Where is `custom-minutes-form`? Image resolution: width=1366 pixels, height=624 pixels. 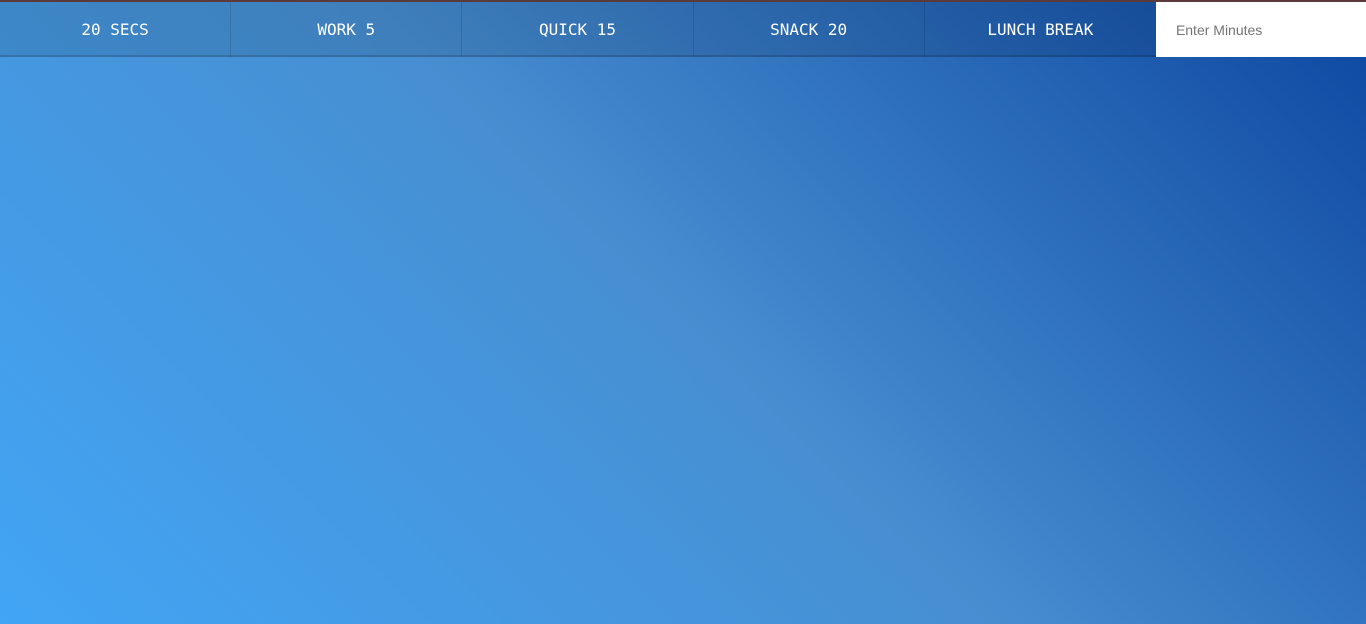
custom-minutes-form is located at coordinates (1260, 29).